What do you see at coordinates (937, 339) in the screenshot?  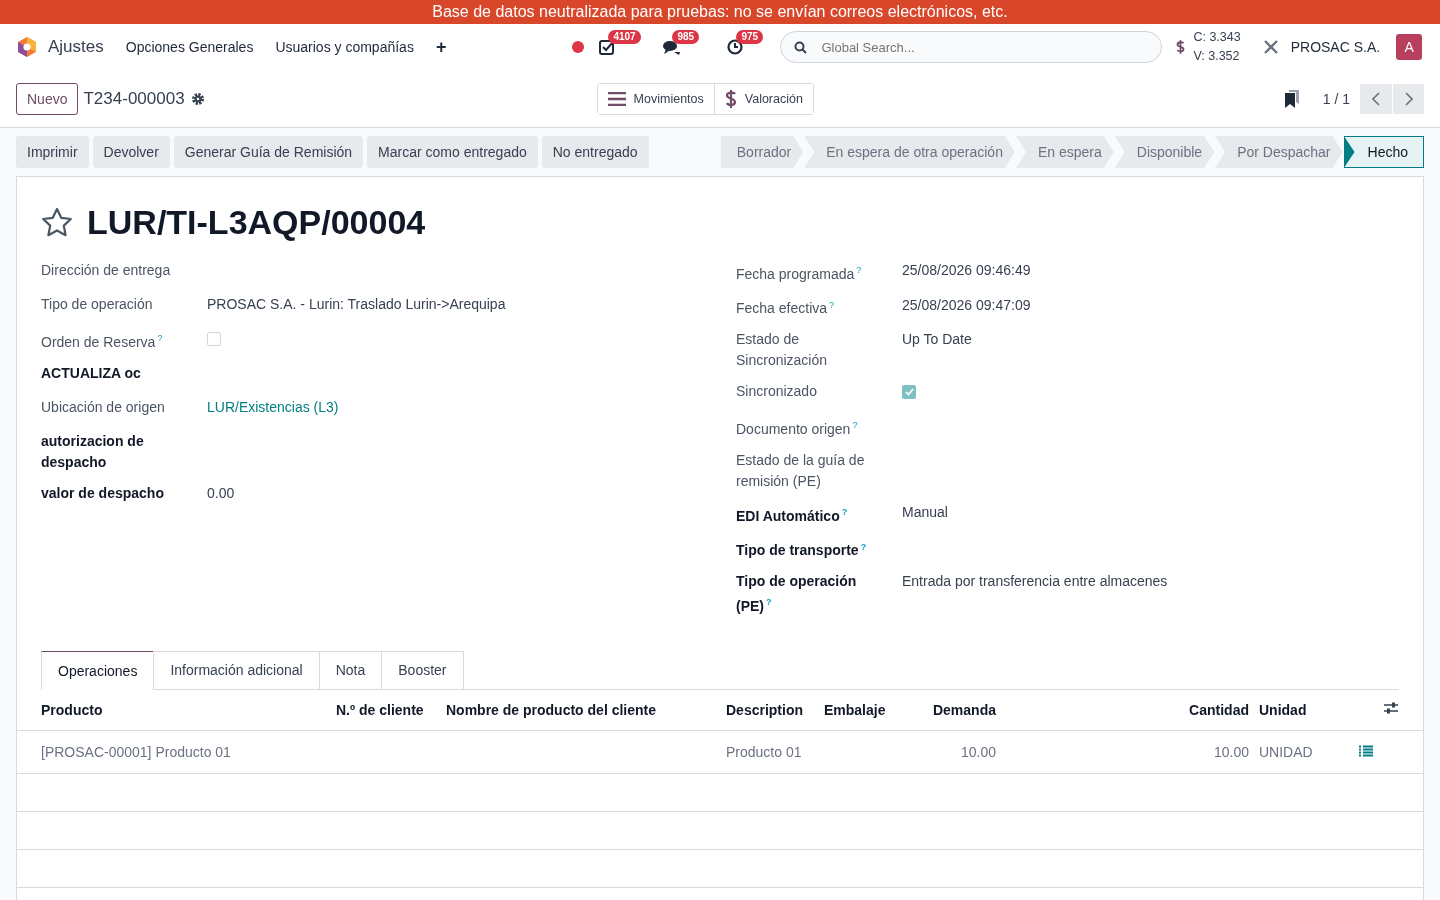 I see `field-value: Up To Date` at bounding box center [937, 339].